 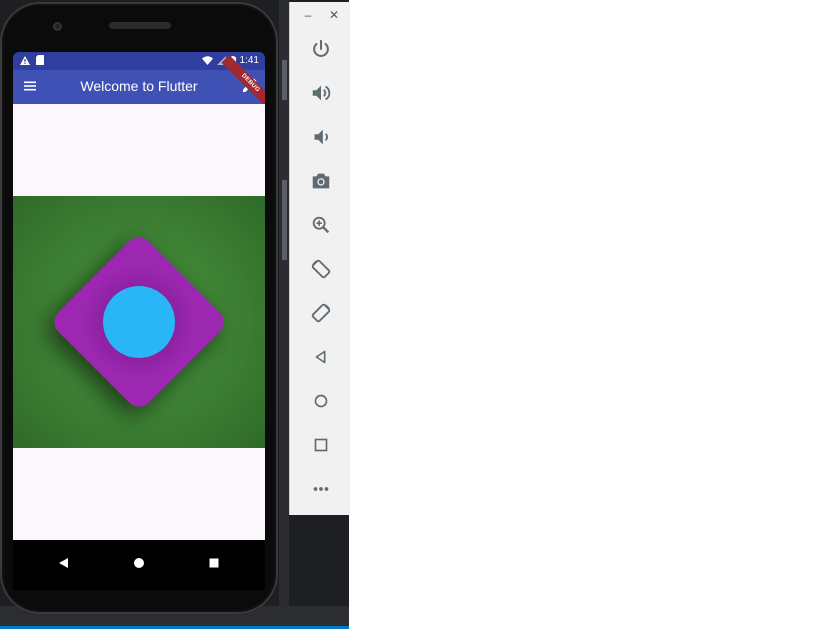 I want to click on rotate-left-icon, so click(x=321, y=269).